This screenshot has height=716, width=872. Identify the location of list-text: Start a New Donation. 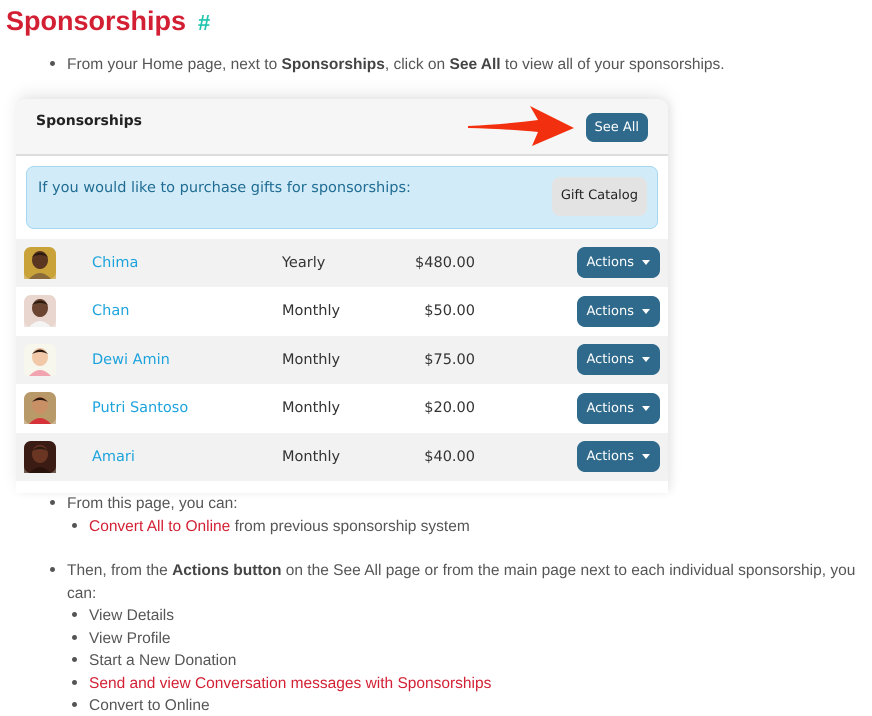
(162, 661).